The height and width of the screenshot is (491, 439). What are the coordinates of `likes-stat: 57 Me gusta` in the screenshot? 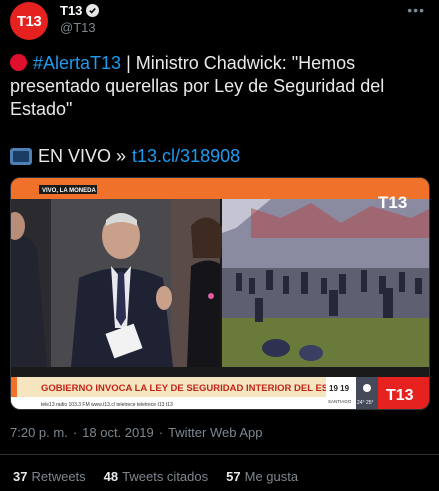 It's located at (262, 476).